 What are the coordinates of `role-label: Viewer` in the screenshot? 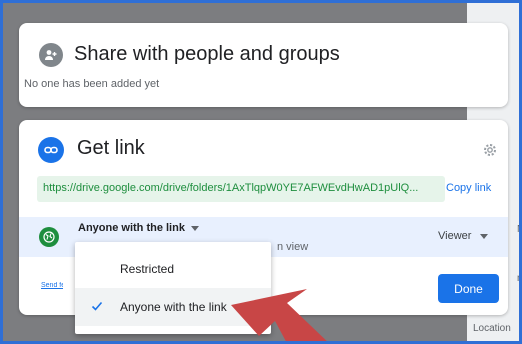 It's located at (455, 236).